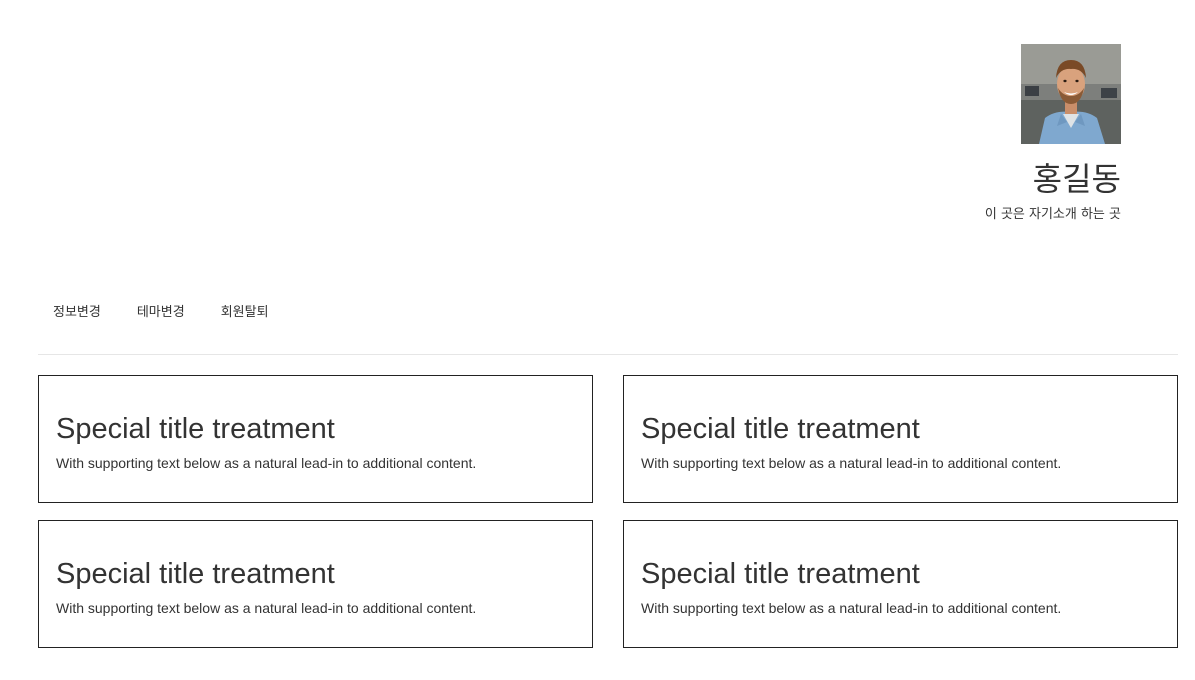 The width and height of the screenshot is (1195, 680). Describe the element at coordinates (77, 313) in the screenshot. I see `nav-item-edit-info: 정보변경` at that location.